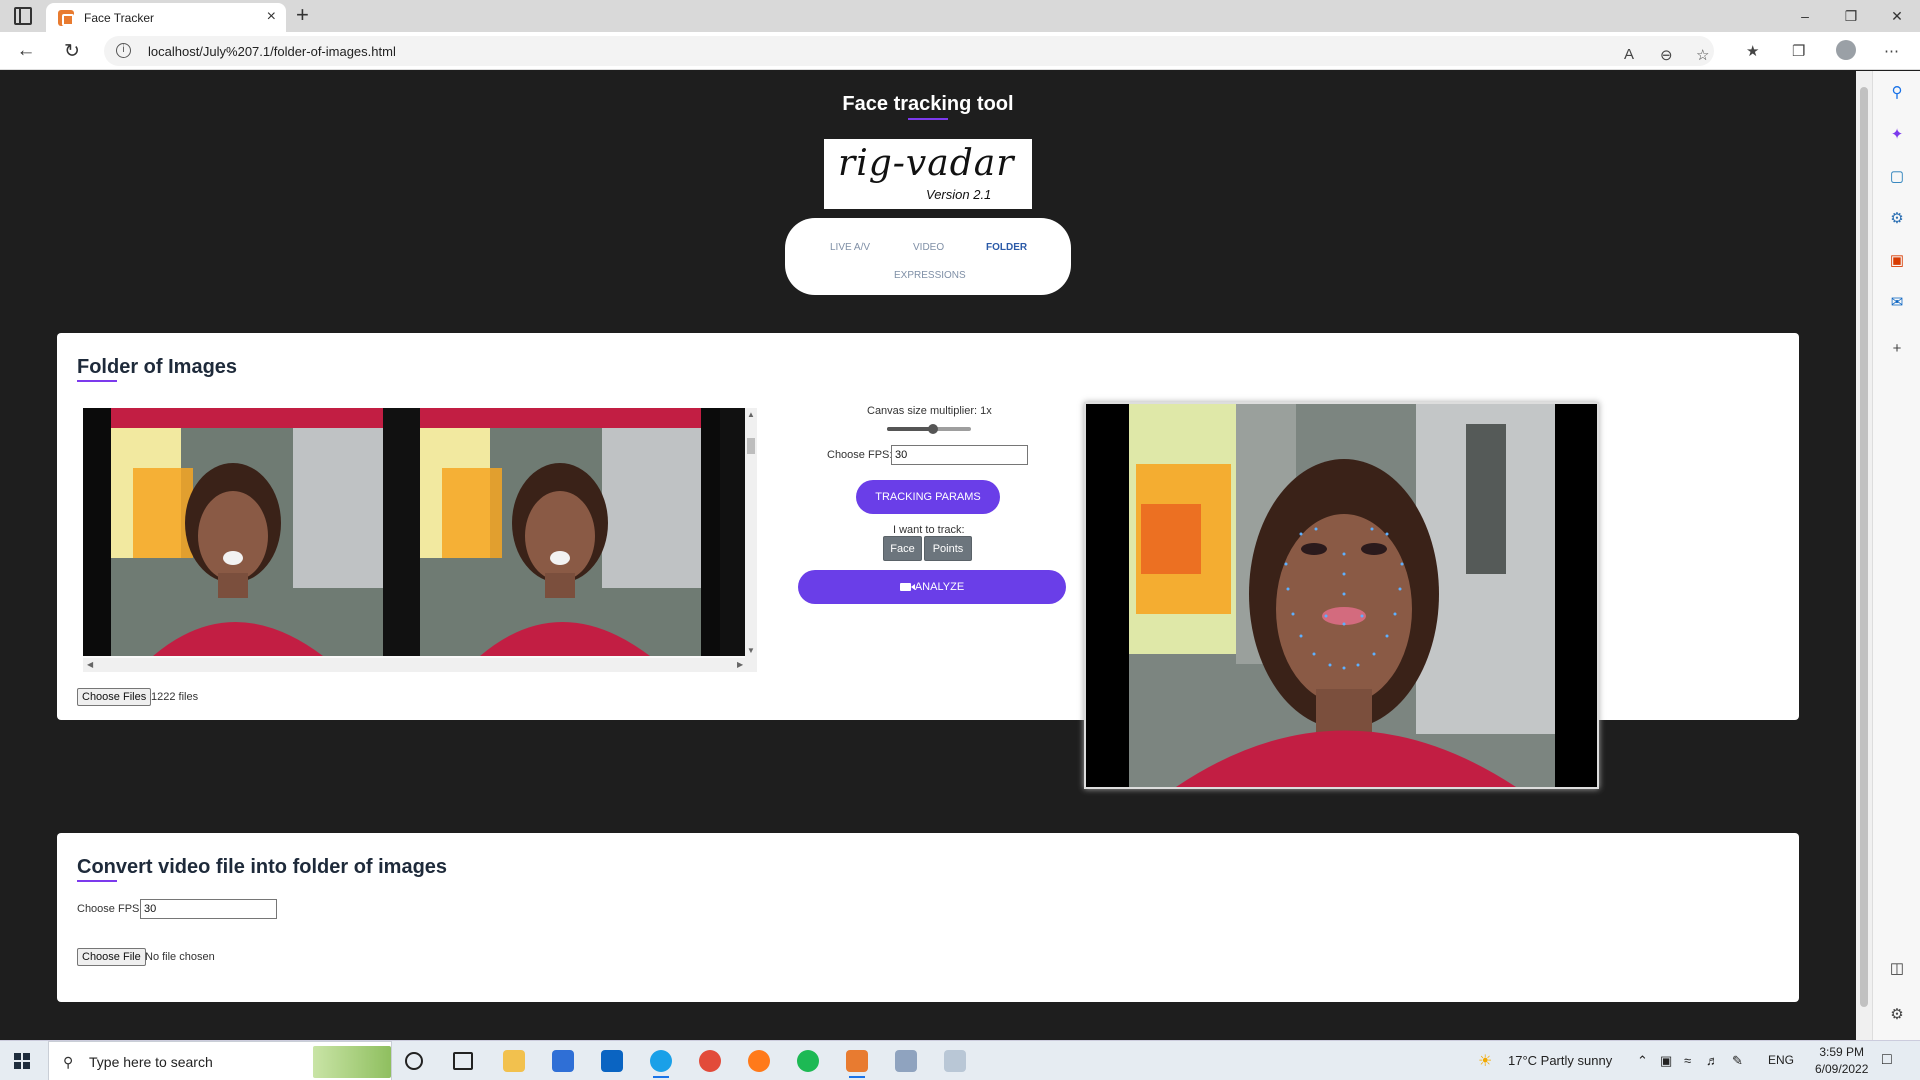  I want to click on shopping-icon: ▢, so click(1897, 177).